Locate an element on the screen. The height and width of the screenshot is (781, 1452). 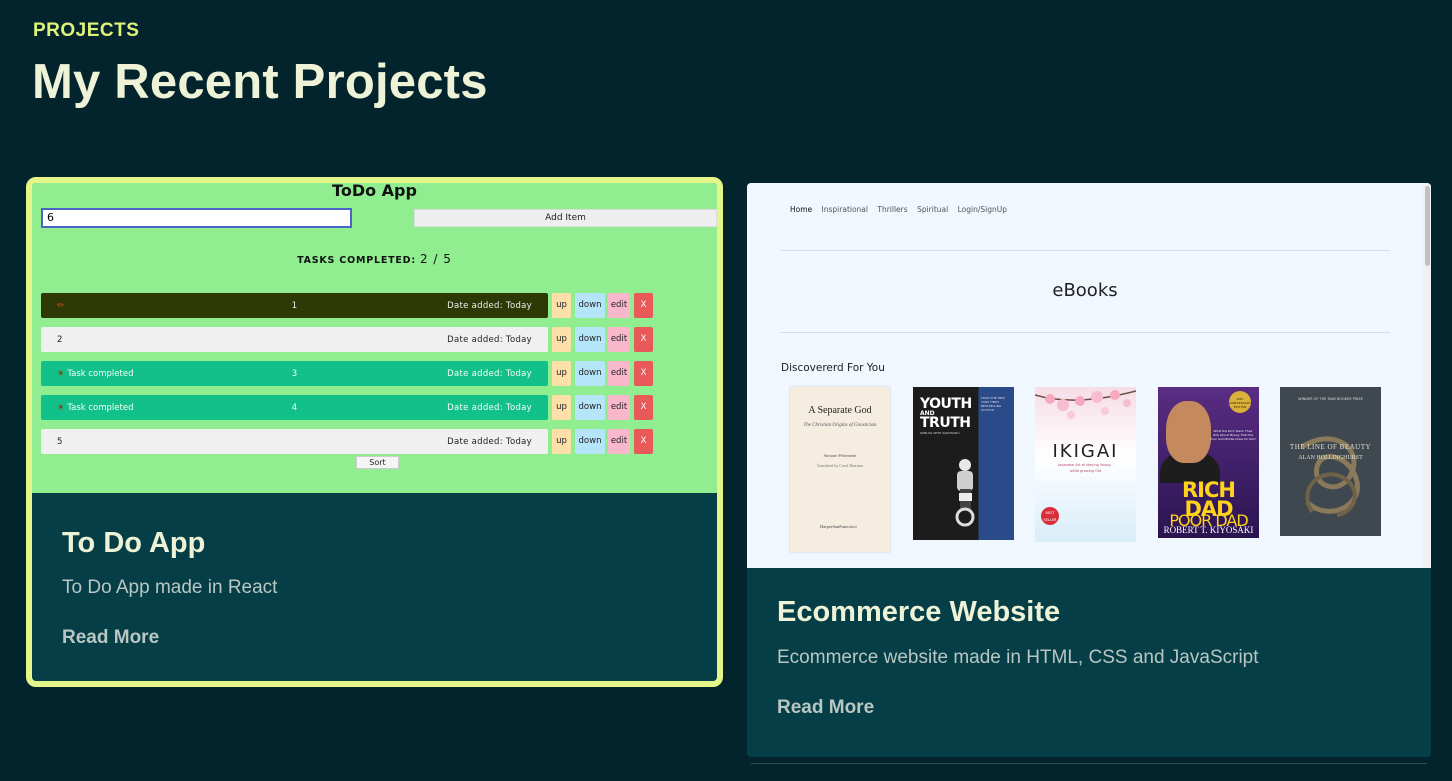
section-eyebrow: PROJECTS is located at coordinates (86, 30).